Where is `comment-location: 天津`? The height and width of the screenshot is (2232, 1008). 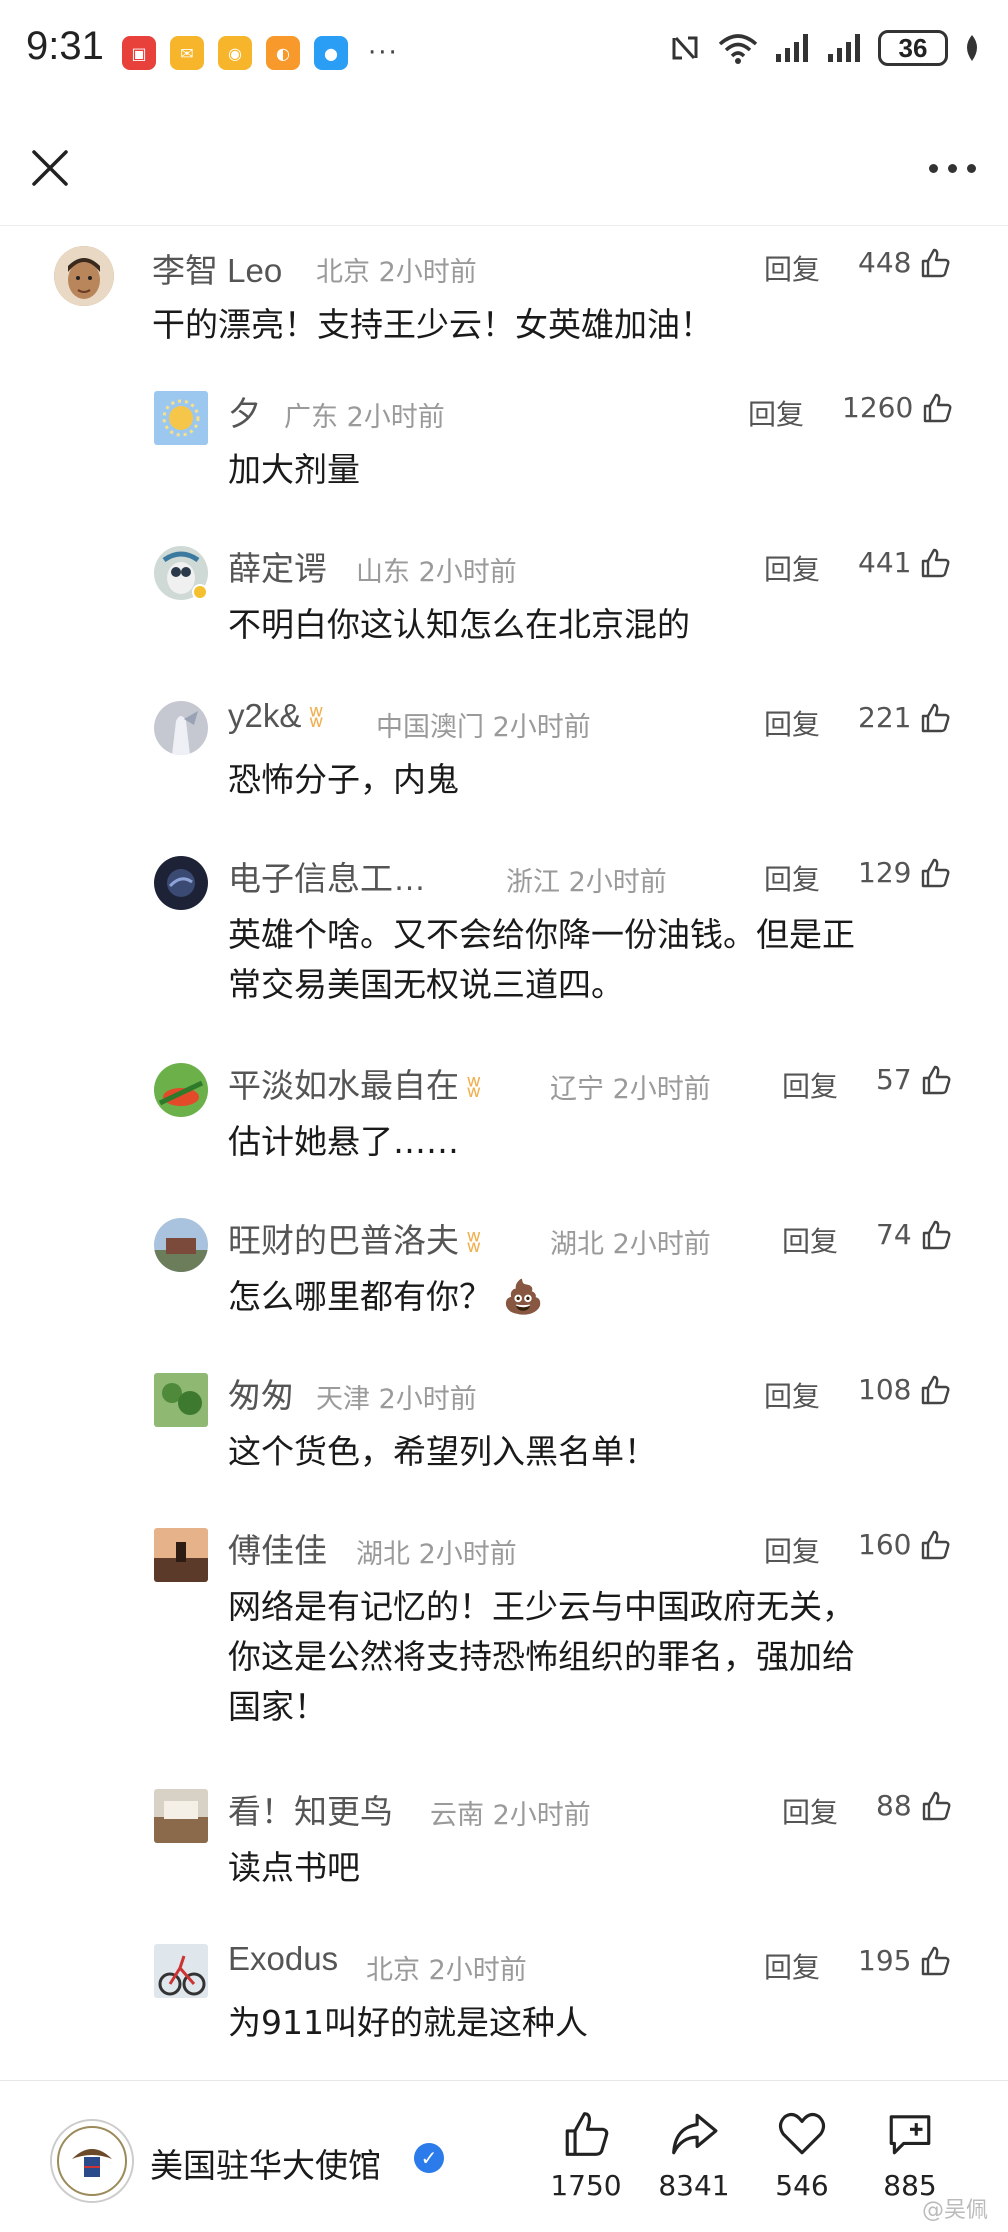
comment-location: 天津 is located at coordinates (343, 1399).